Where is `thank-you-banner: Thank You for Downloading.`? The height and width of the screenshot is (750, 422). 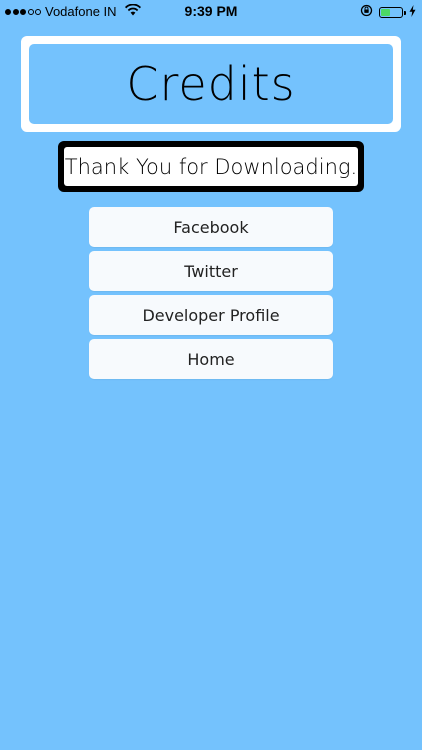 thank-you-banner: Thank You for Downloading. is located at coordinates (211, 166).